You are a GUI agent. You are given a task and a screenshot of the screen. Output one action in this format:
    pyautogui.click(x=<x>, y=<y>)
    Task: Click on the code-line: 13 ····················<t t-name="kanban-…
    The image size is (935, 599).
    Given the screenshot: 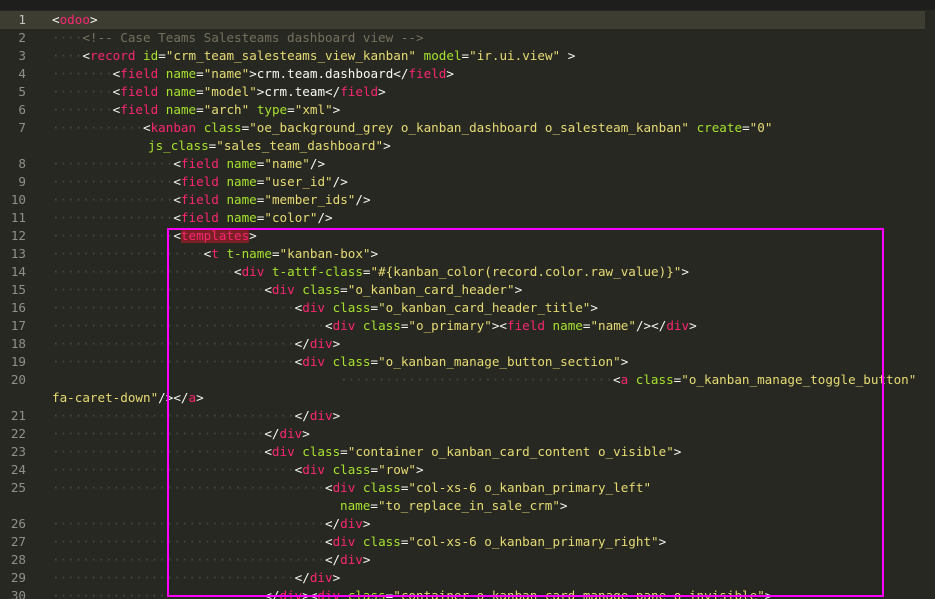 What is the action you would take?
    pyautogui.click(x=467, y=254)
    